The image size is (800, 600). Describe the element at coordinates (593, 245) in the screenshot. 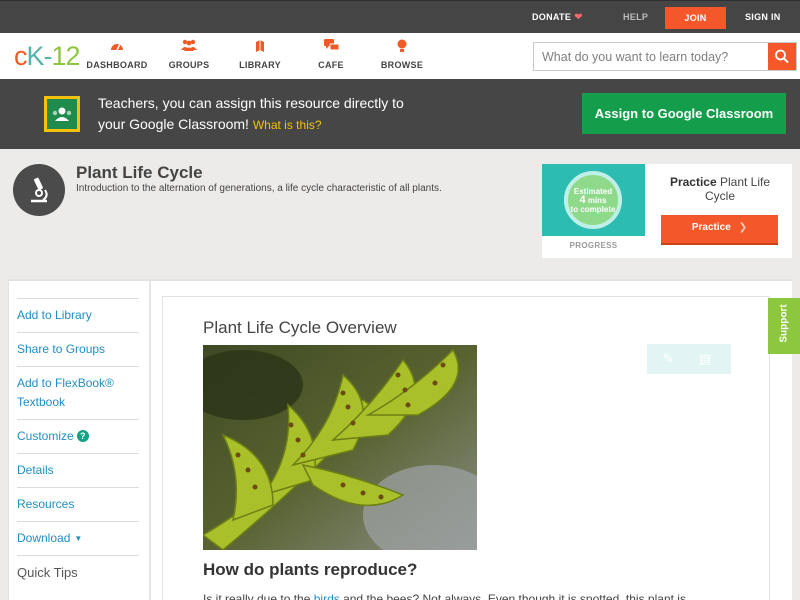

I see `progress-label: PROGRESS` at that location.